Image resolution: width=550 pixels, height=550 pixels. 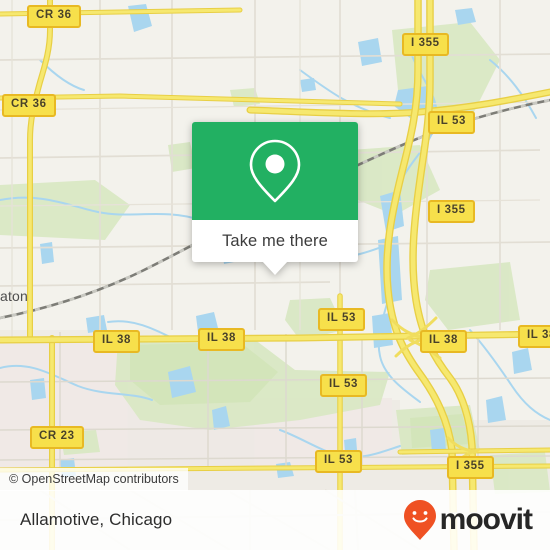 I want to click on take-me-there-label: Take me there, so click(x=275, y=240).